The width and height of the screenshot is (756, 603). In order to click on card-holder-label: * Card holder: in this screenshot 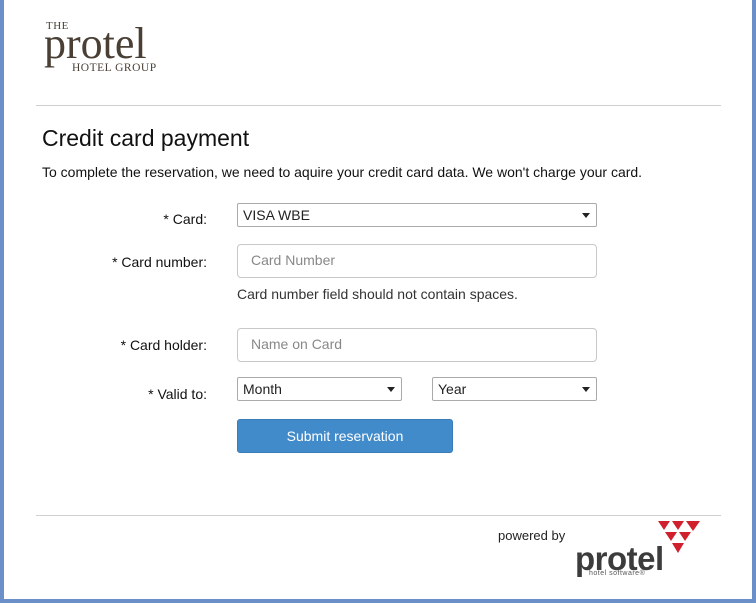, I will do `click(163, 345)`.